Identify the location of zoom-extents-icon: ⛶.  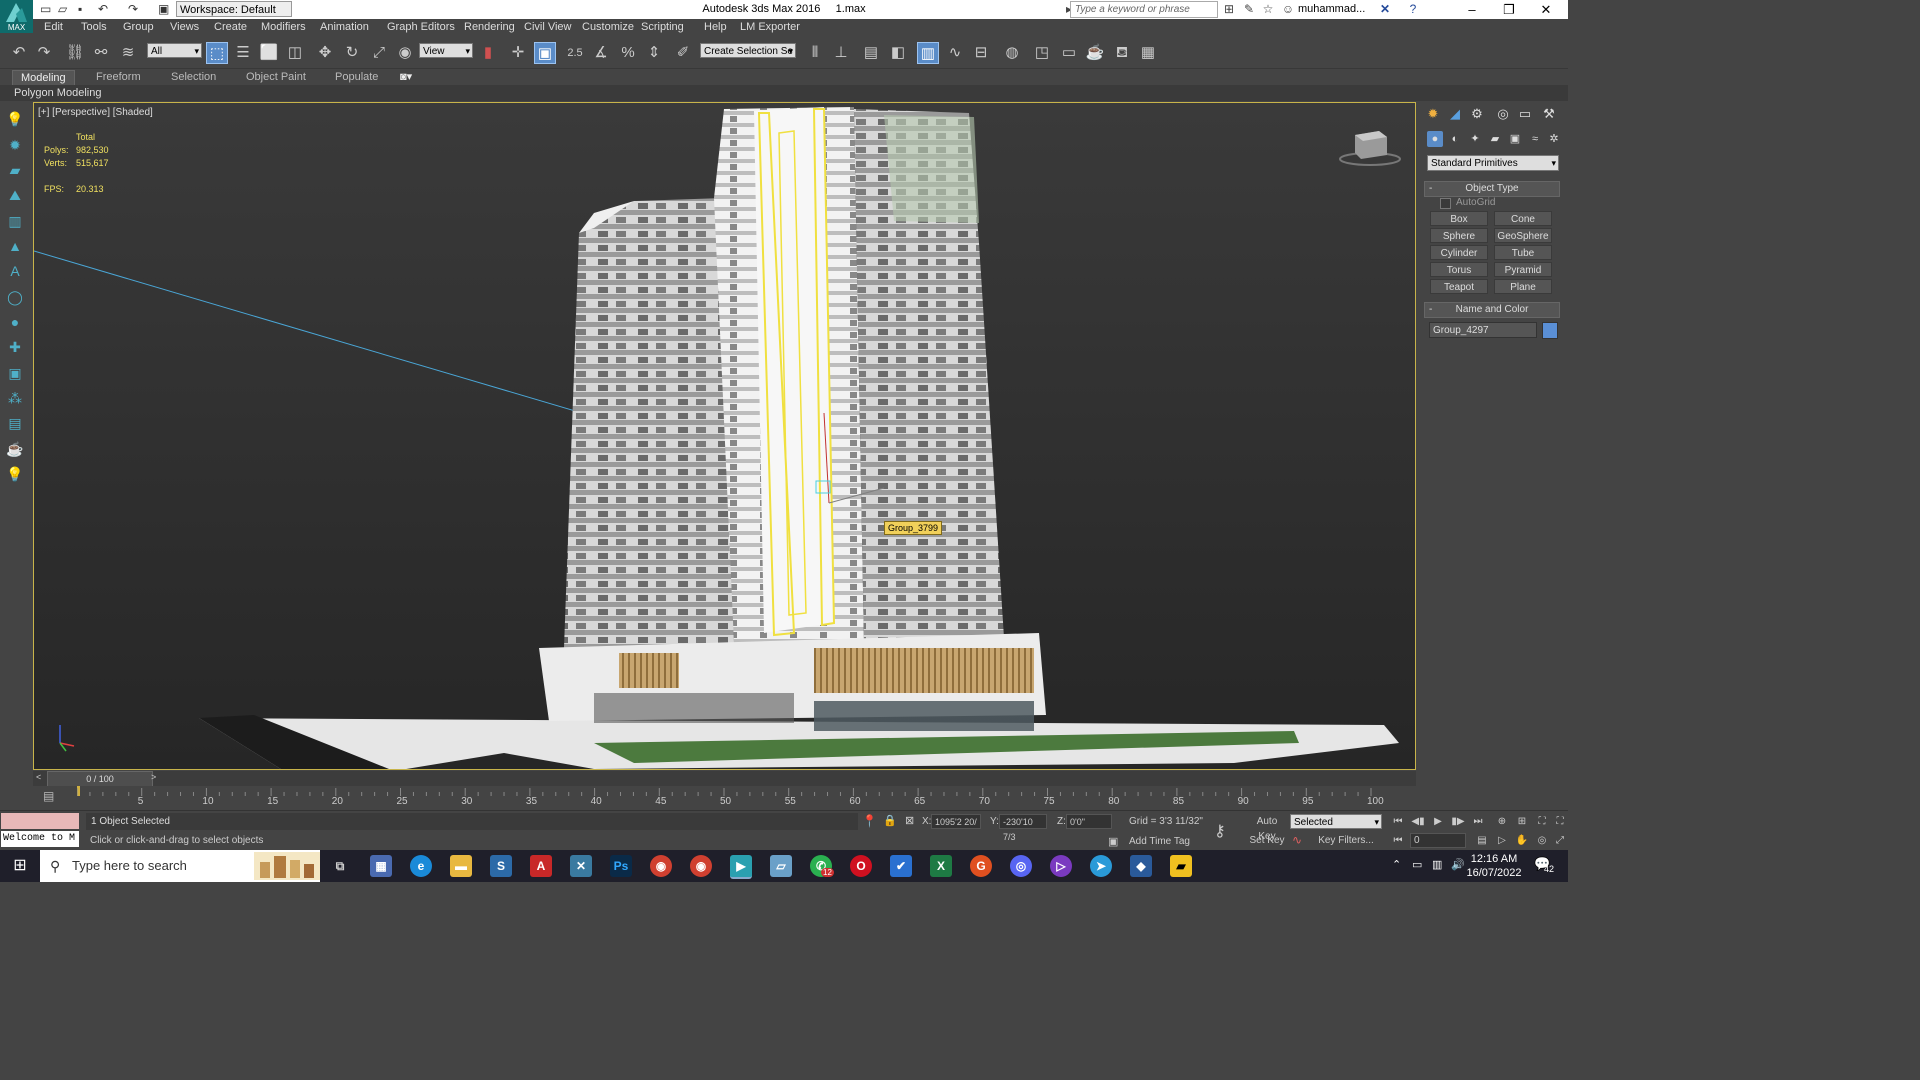
(1542, 821).